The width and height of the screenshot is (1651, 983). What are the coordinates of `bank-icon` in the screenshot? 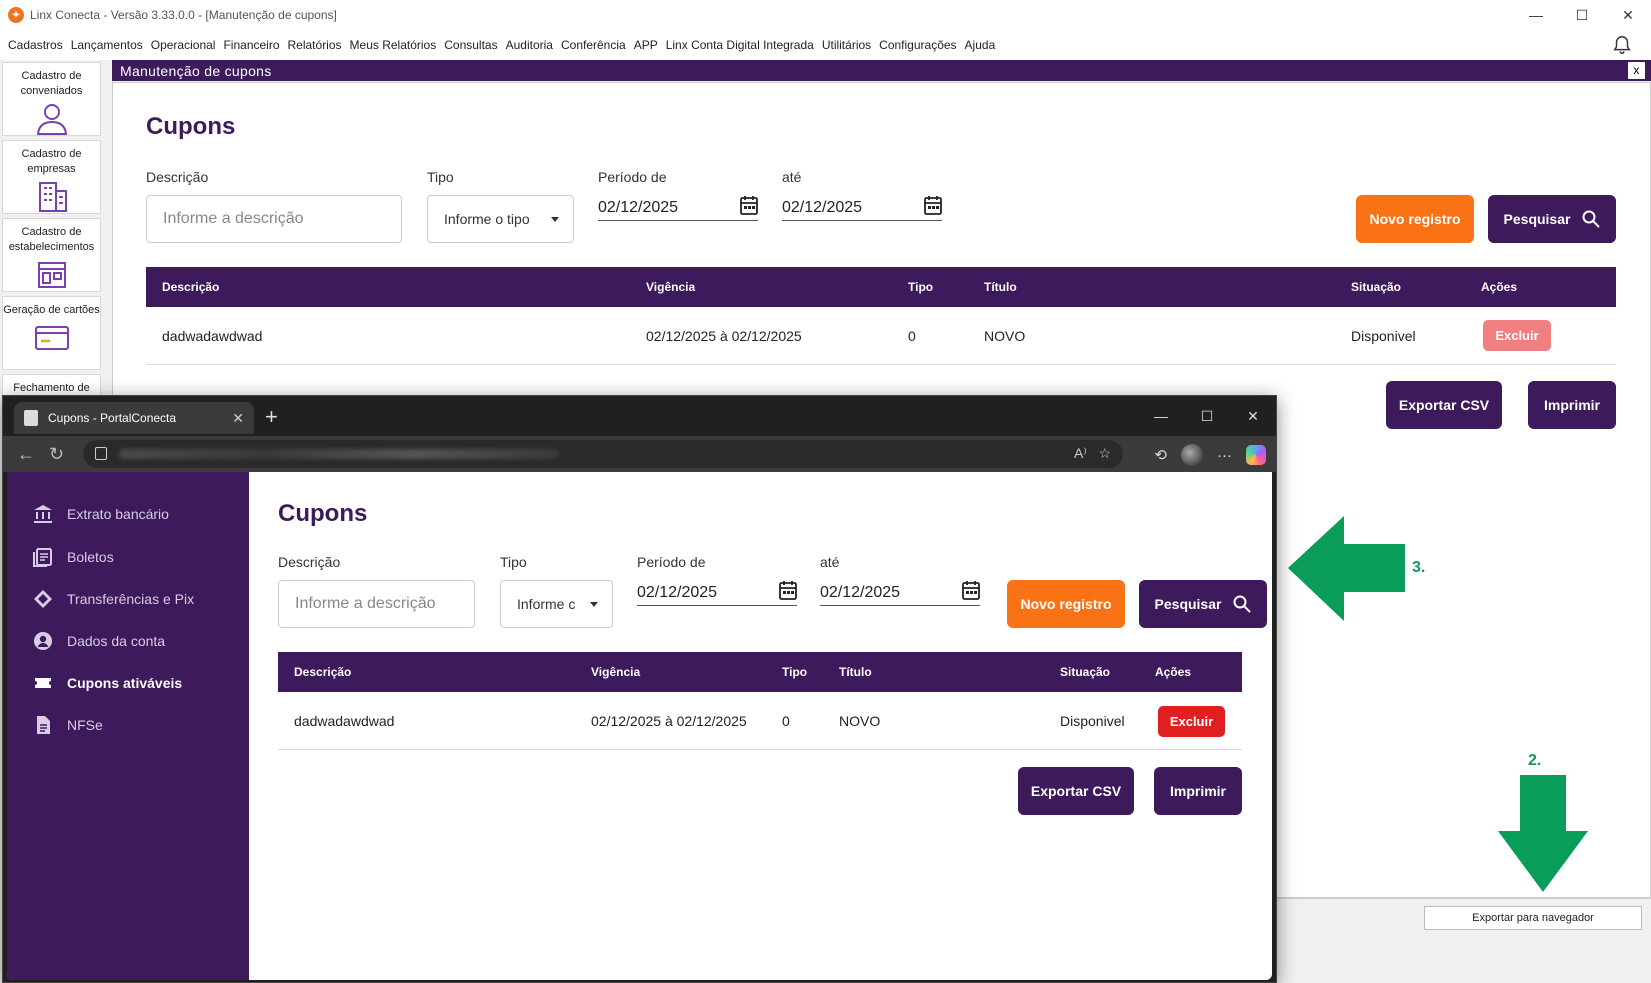 It's located at (43, 514).